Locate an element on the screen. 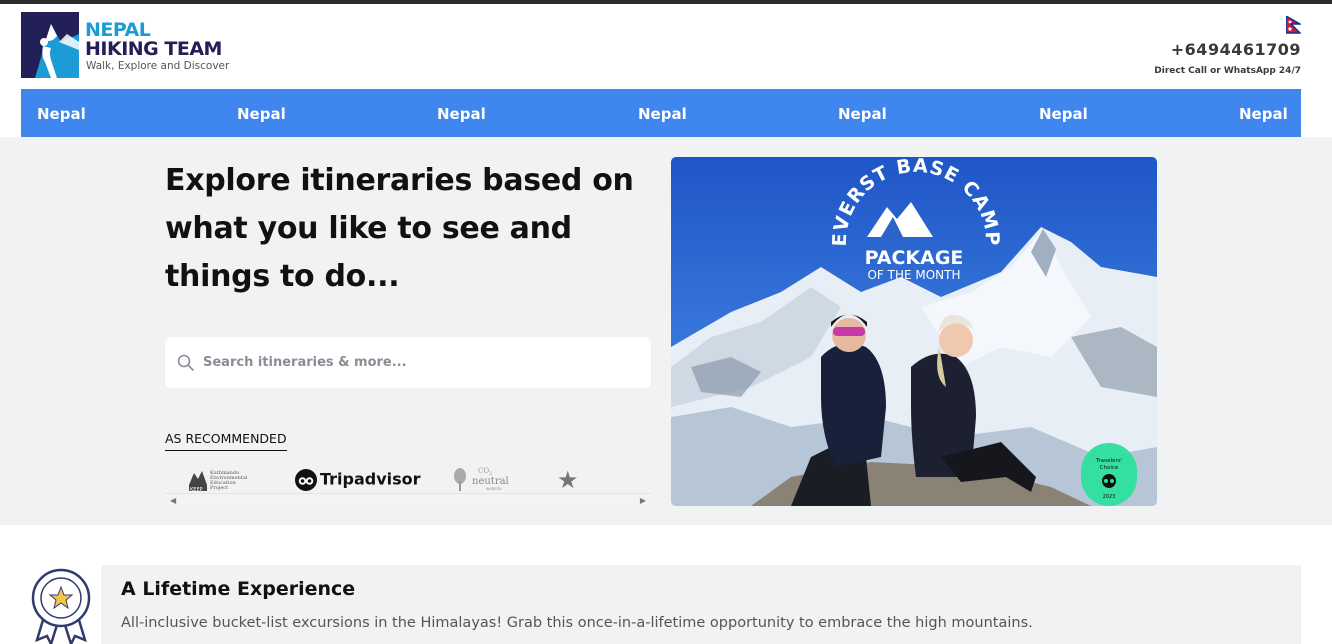 The width and height of the screenshot is (1332, 644). nav-item-nepal-7: Nepal is located at coordinates (1263, 114).